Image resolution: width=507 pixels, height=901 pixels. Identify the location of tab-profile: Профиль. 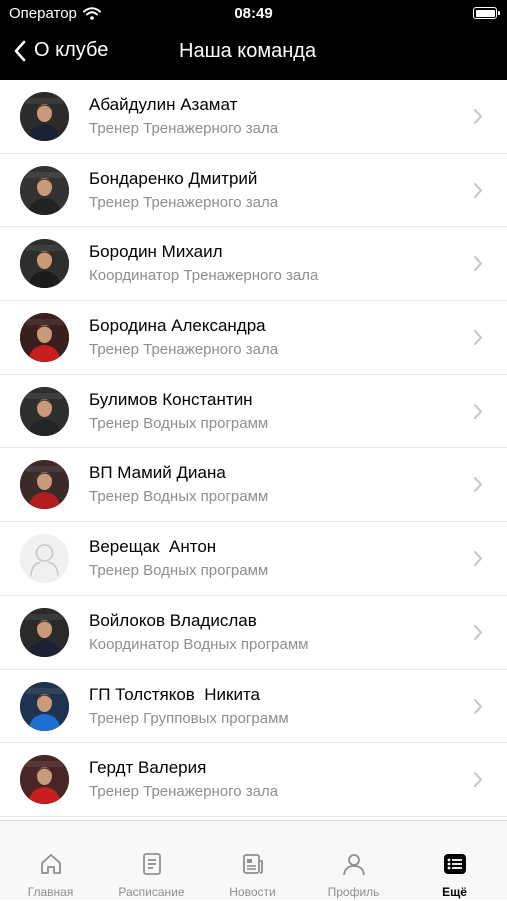
(353, 861).